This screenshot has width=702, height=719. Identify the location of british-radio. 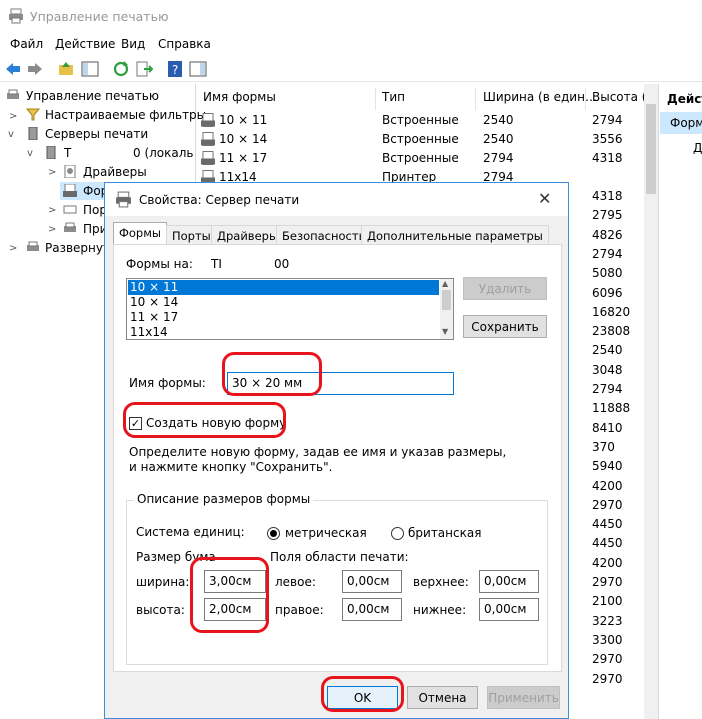
(397, 533).